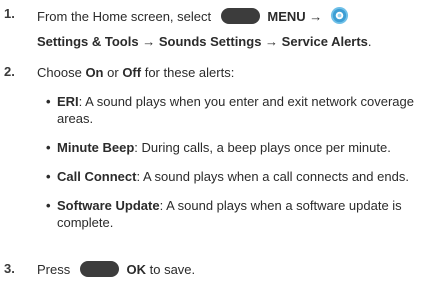 Image resolution: width=442 pixels, height=290 pixels. What do you see at coordinates (9, 13) in the screenshot?
I see `step-number: 1.` at bounding box center [9, 13].